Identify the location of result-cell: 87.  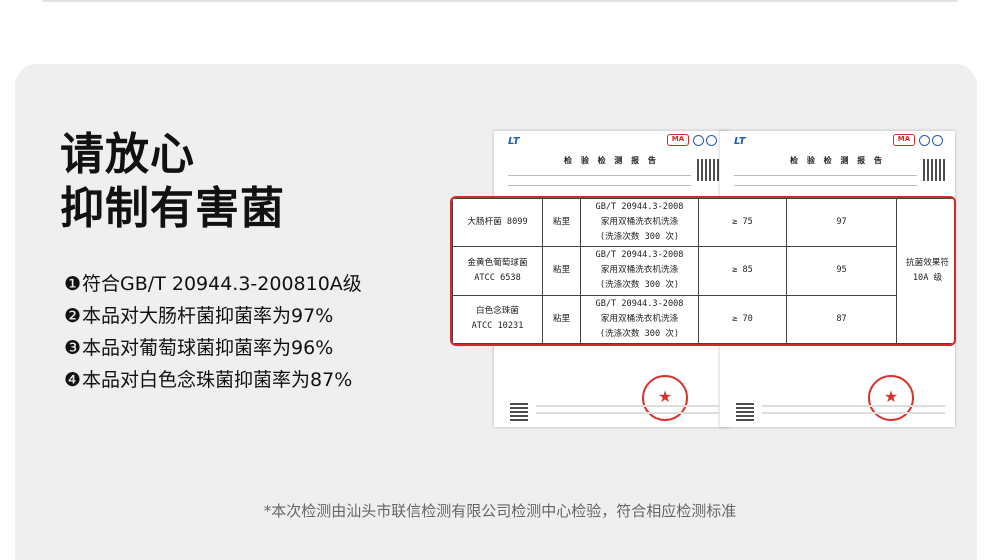
(841, 319).